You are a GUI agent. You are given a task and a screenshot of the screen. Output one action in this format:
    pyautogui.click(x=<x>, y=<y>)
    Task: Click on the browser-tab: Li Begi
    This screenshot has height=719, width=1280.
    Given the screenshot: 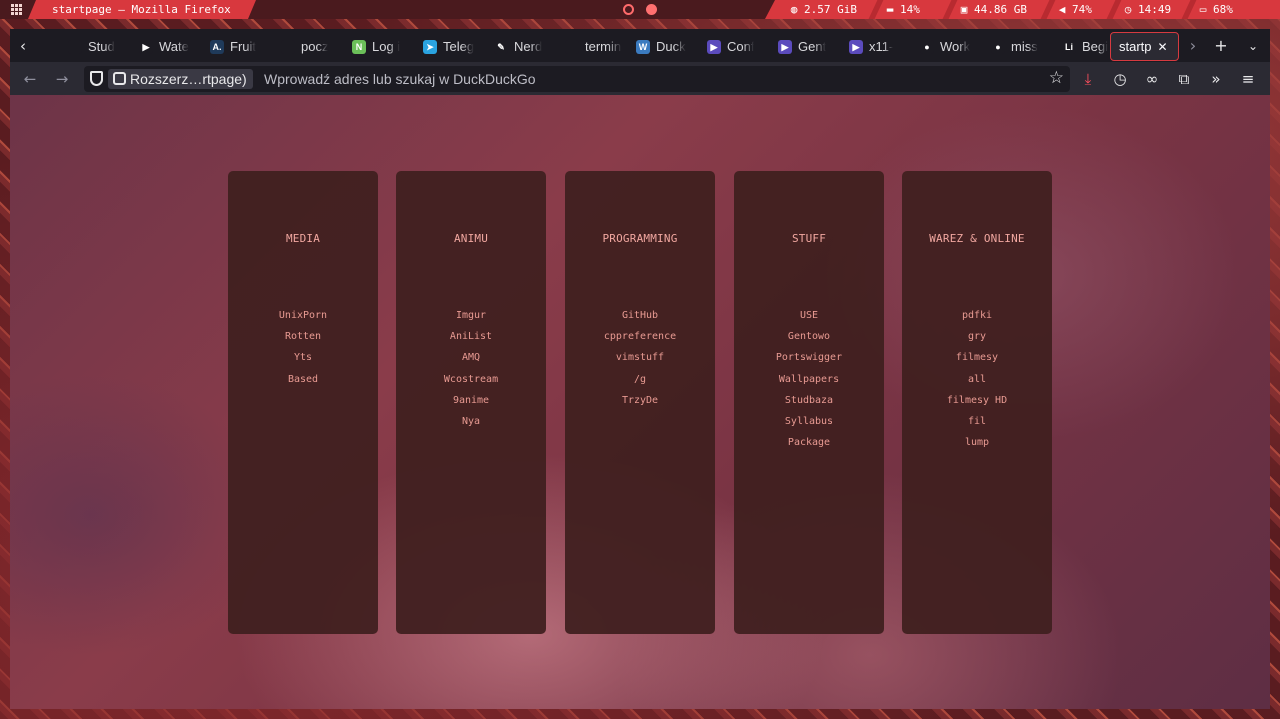 What is the action you would take?
    pyautogui.click(x=1085, y=46)
    